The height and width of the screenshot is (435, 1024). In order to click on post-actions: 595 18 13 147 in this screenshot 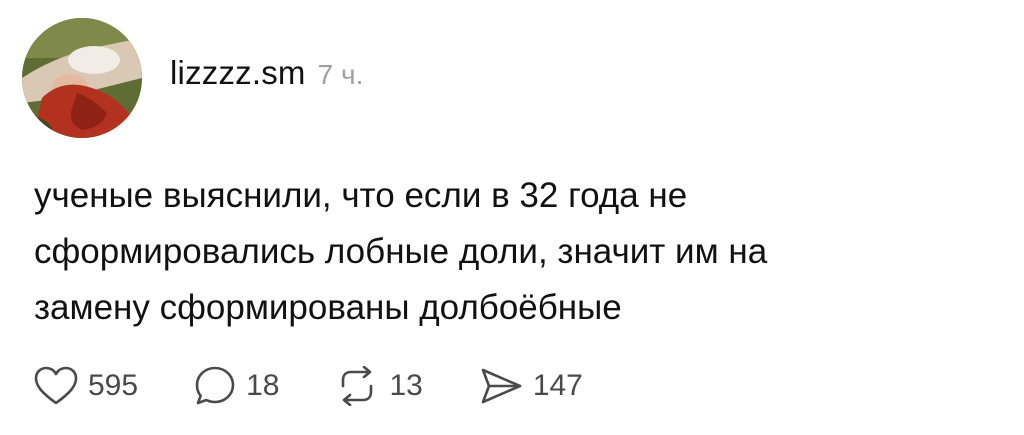, I will do `click(336, 386)`.